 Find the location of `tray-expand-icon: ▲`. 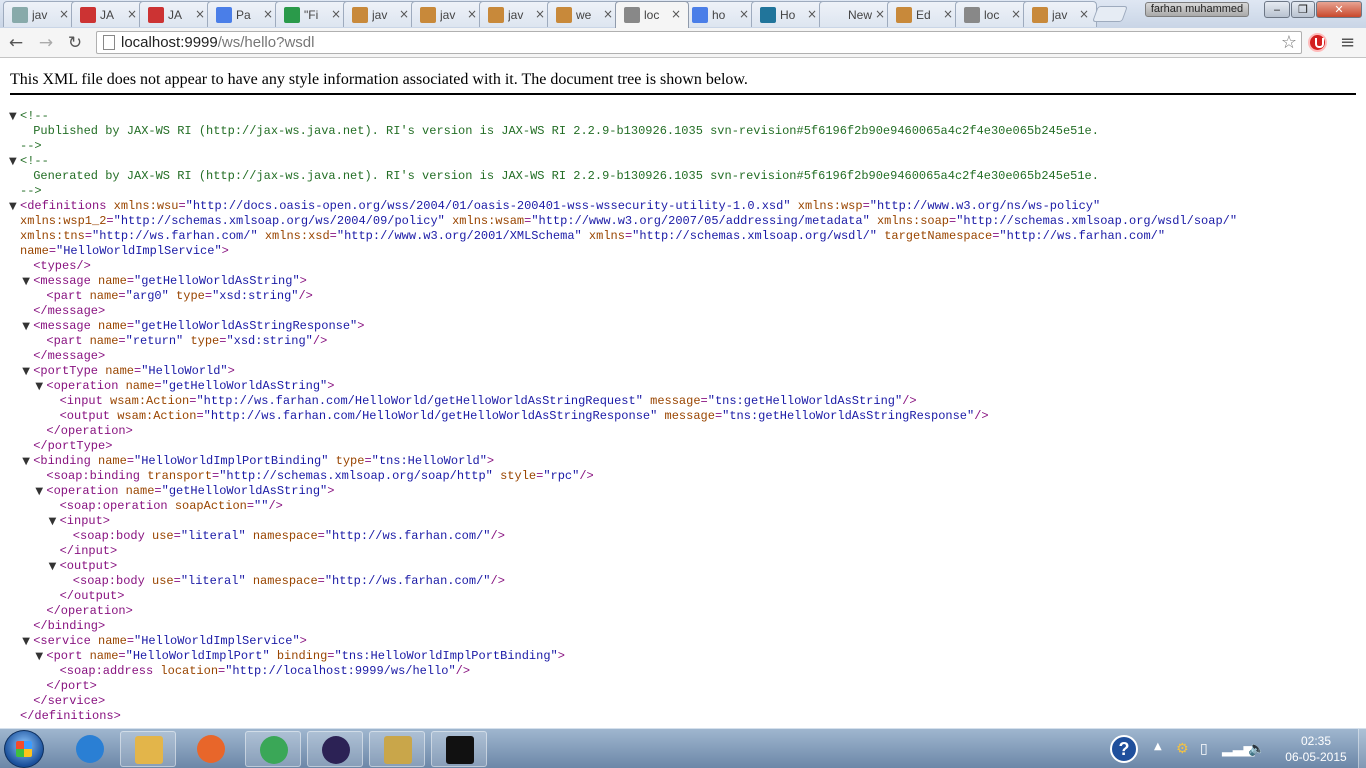

tray-expand-icon: ▲ is located at coordinates (1158, 746).